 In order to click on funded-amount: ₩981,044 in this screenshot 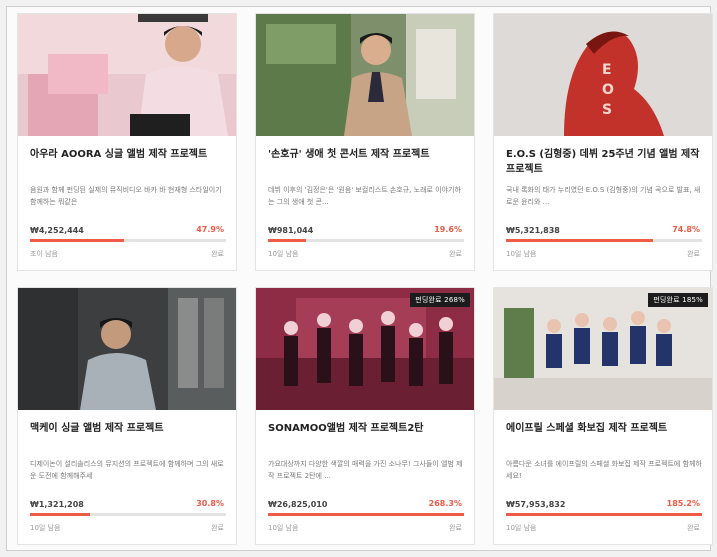, I will do `click(291, 230)`.